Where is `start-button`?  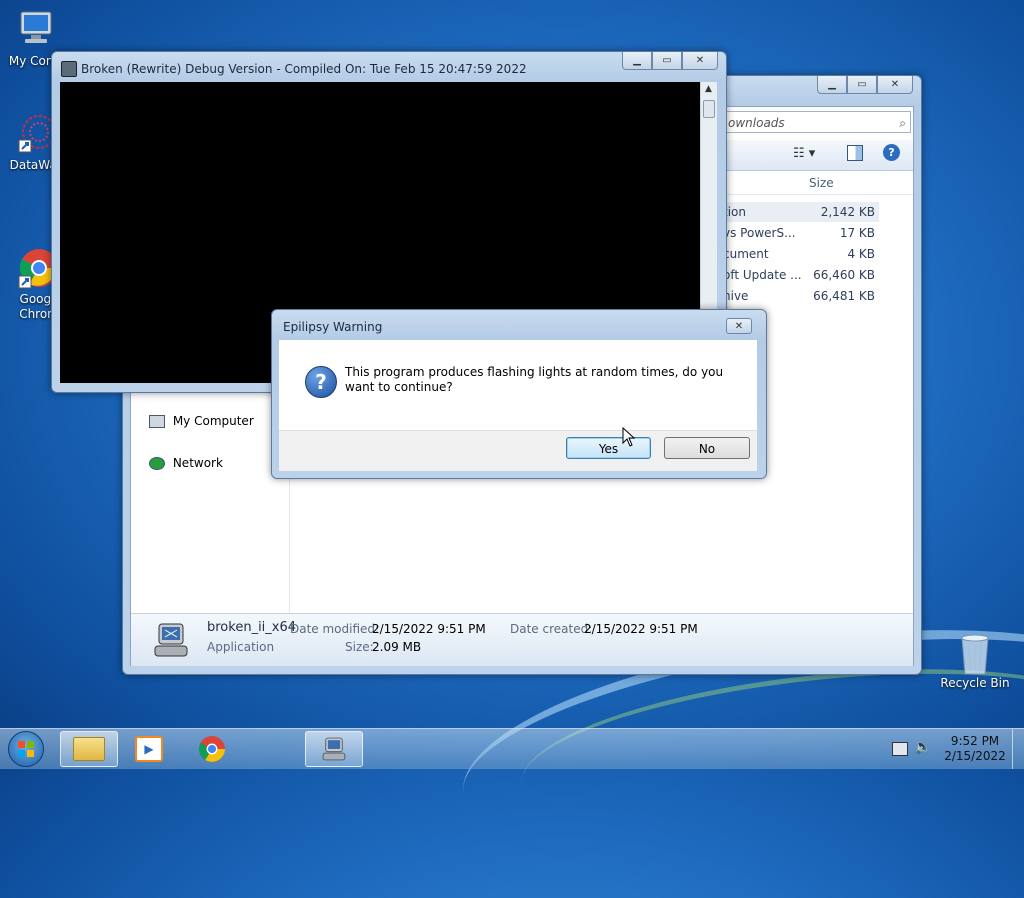 start-button is located at coordinates (26, 749).